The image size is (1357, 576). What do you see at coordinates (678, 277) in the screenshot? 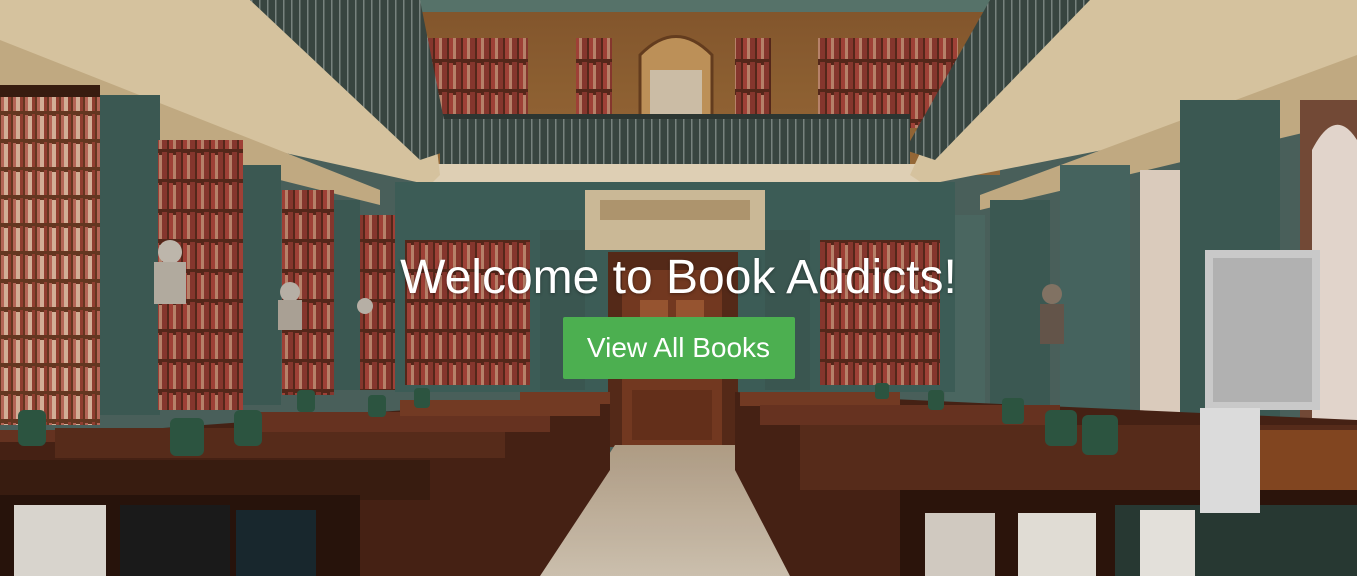
I see `hero-title: Welcome to Book Addicts!` at bounding box center [678, 277].